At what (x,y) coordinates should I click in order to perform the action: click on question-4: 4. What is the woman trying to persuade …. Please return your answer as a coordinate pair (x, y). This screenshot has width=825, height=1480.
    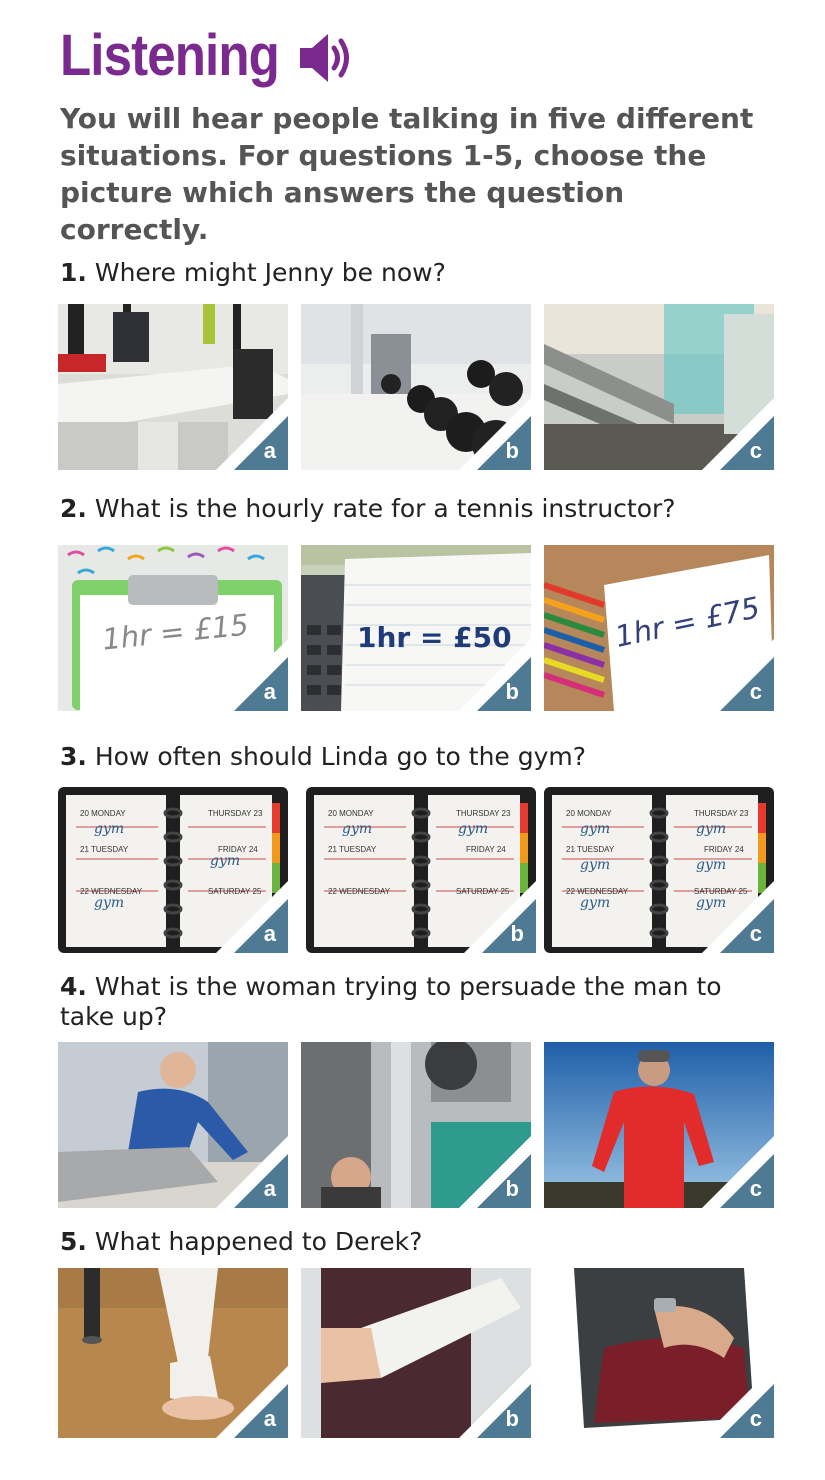
    Looking at the image, I should click on (420, 1002).